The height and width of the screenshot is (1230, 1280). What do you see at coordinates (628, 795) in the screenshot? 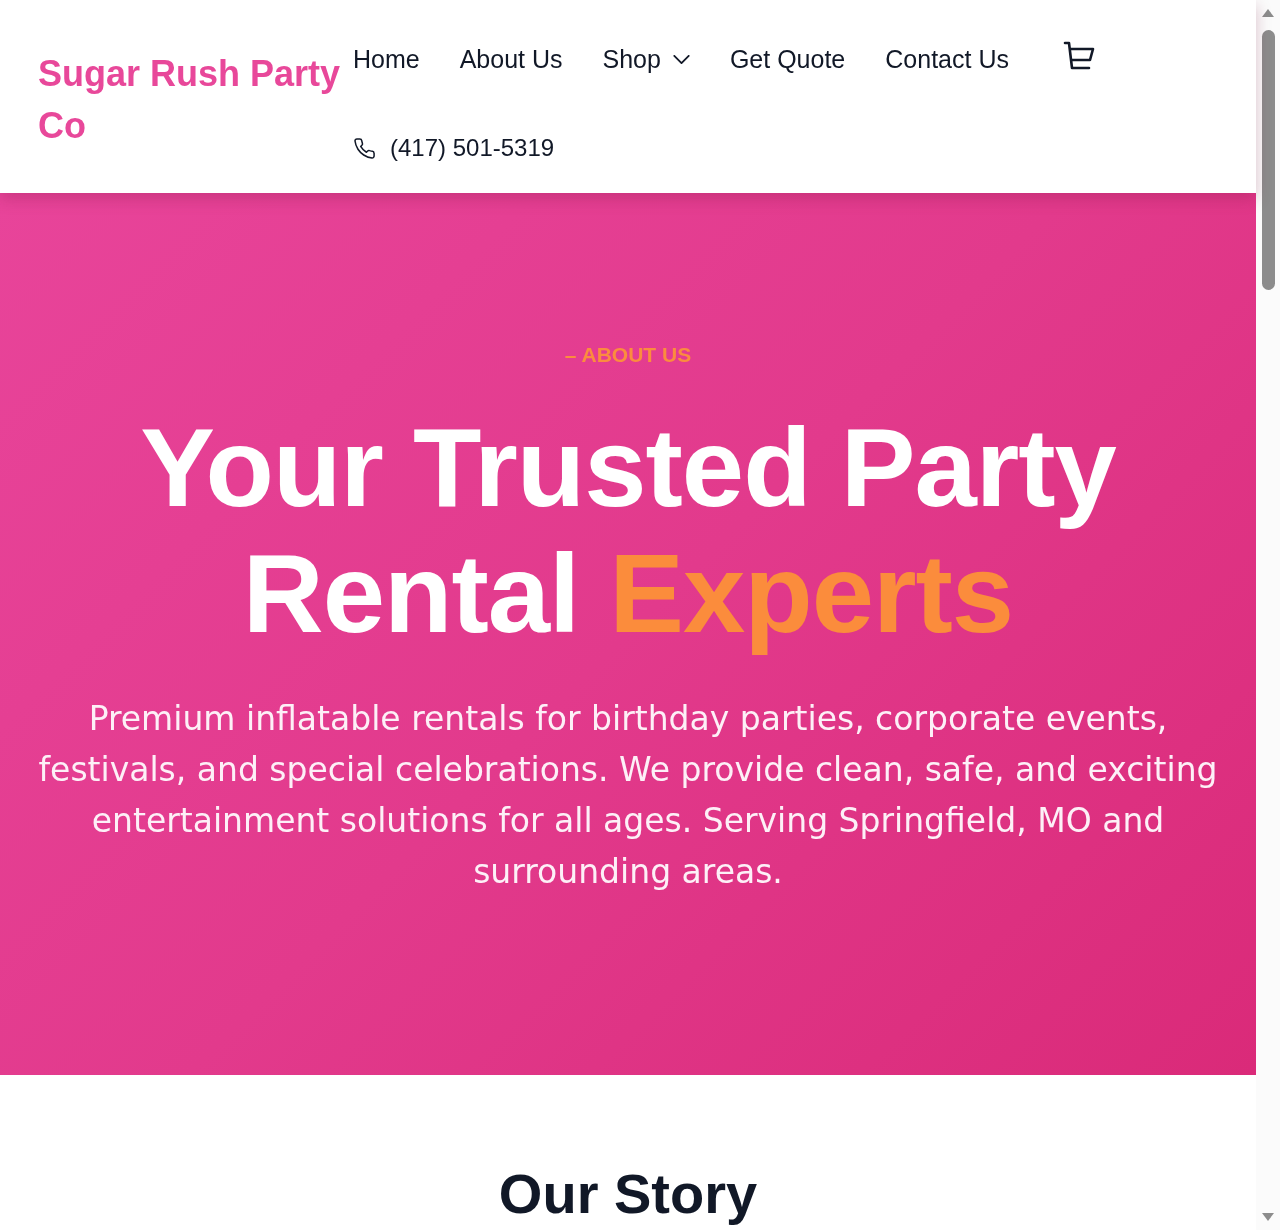
I see `hero-description: Premium inflatable rentals for birthday parties, corporate events, festivals, and special celebrations. We provide clean, safe, and exciting entertainment solutions for all ages. Serving Springfield, MO and surrounding areas.` at bounding box center [628, 795].